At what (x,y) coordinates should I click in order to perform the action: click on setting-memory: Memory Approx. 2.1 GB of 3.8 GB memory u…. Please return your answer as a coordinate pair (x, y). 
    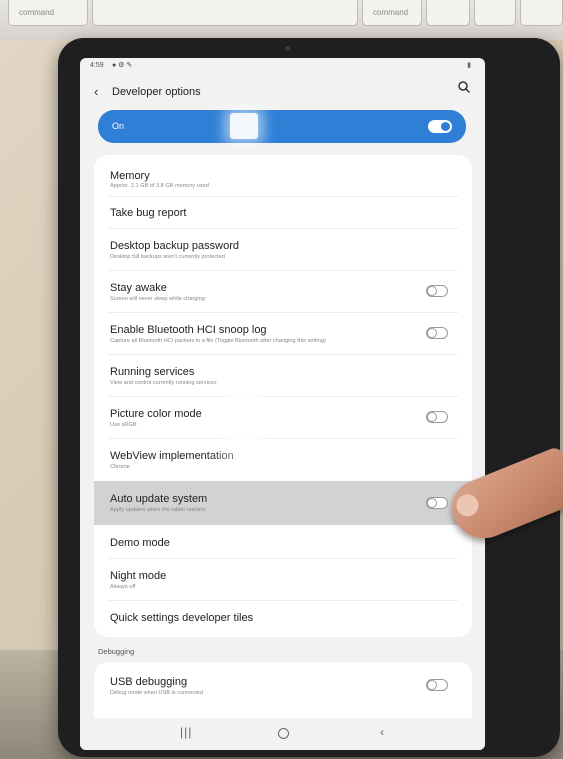
    Looking at the image, I should click on (283, 176).